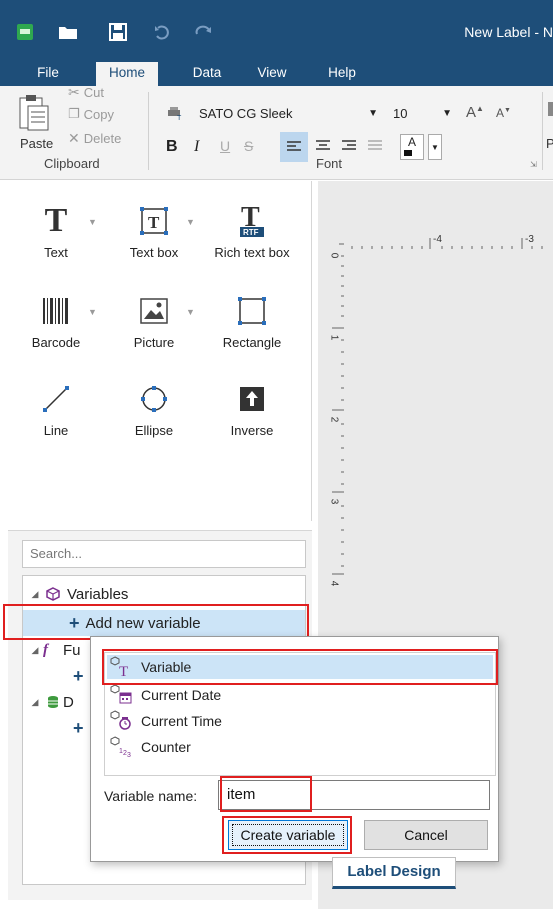 This screenshot has width=553, height=909. I want to click on current-time-icon, so click(124, 721).